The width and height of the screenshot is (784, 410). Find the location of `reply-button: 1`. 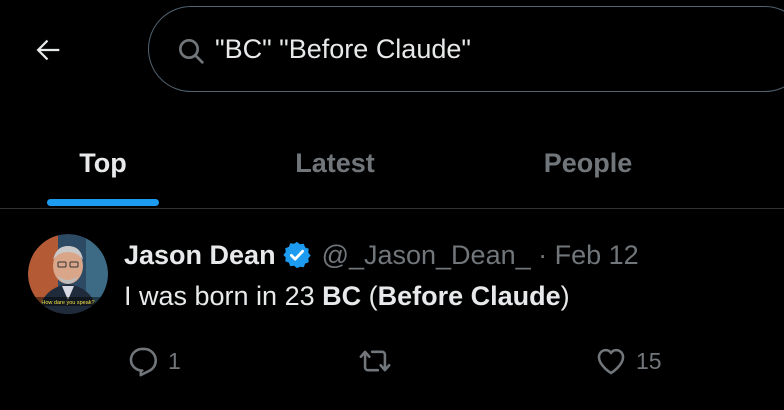

reply-button: 1 is located at coordinates (153, 361).